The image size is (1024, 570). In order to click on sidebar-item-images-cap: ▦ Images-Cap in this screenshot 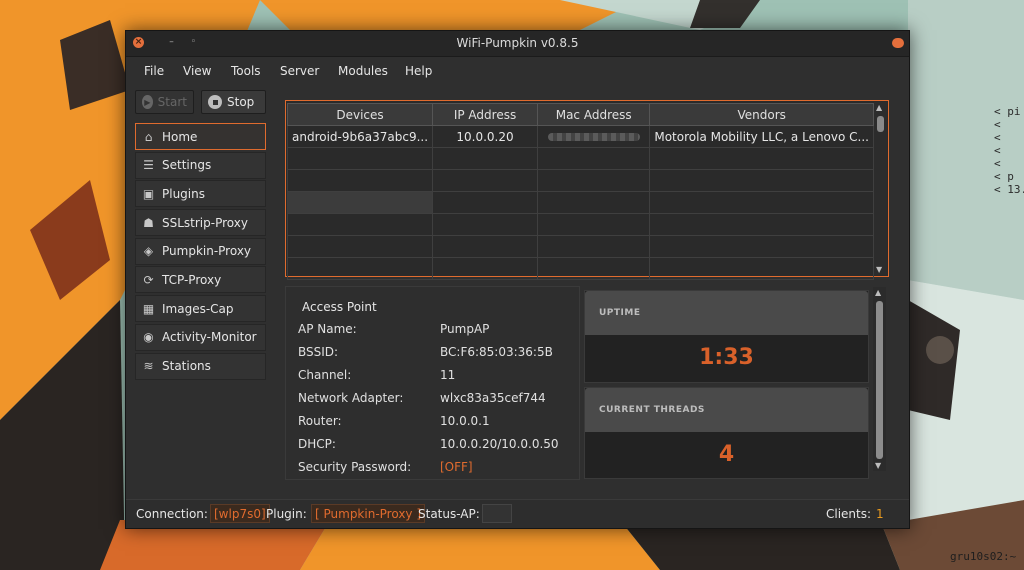, I will do `click(200, 309)`.